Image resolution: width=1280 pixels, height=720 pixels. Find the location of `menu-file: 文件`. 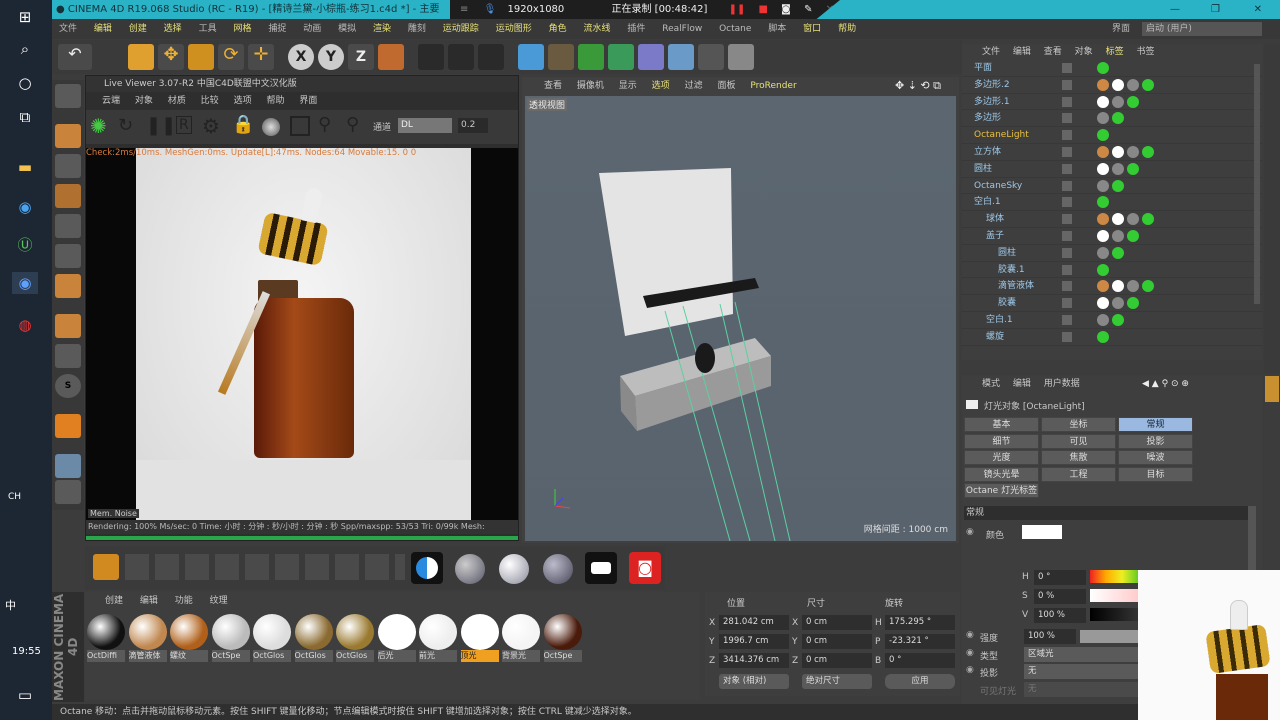

menu-file: 文件 is located at coordinates (68, 29).